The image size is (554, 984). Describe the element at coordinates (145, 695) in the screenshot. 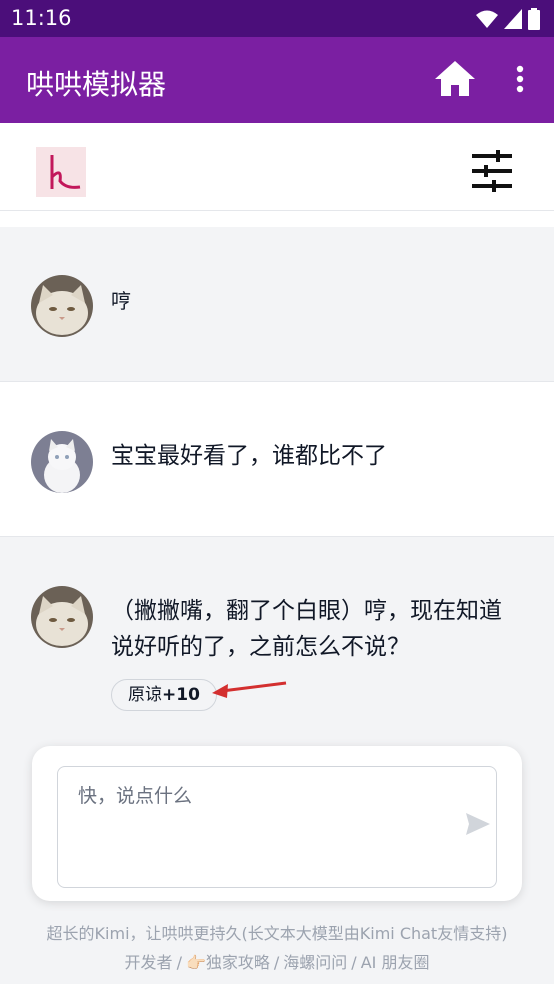

I see `badge-label: 原谅` at that location.